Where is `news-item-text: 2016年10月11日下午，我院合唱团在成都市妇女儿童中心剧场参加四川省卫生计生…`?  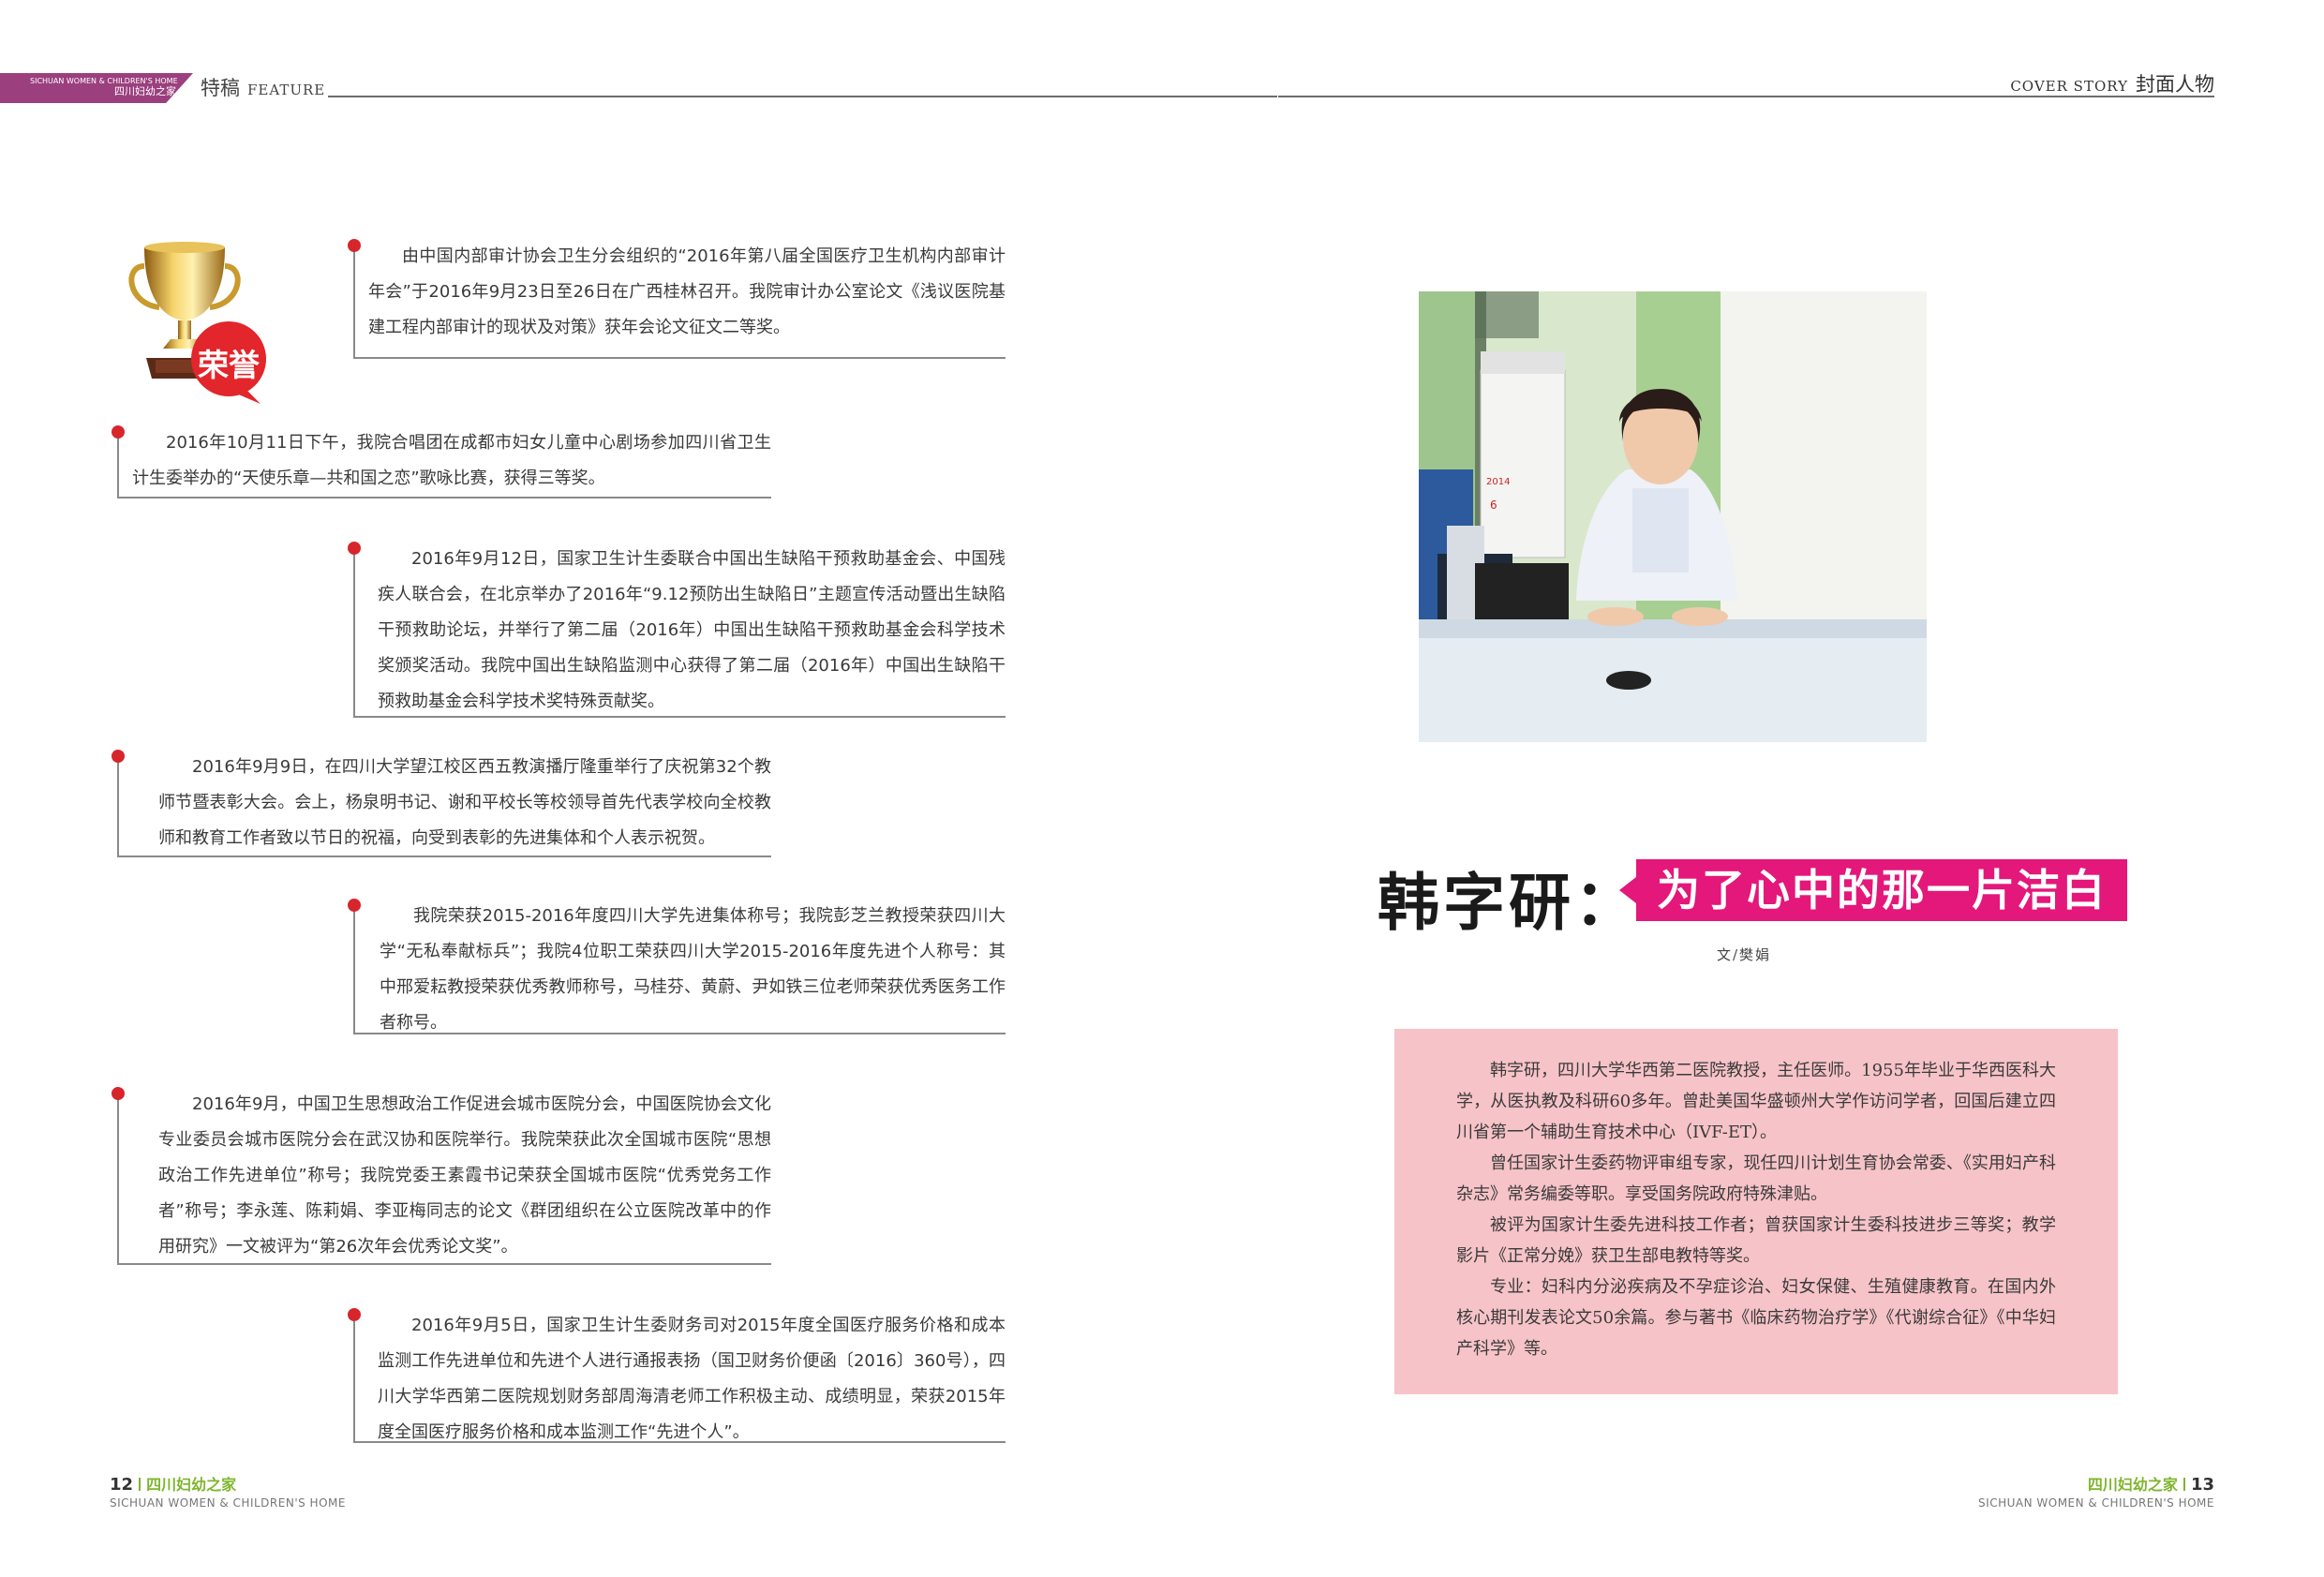
news-item-text: 2016年10月11日下午，我院合唱团在成都市妇女儿童中心剧场参加四川省卫生计生… is located at coordinates (451, 461).